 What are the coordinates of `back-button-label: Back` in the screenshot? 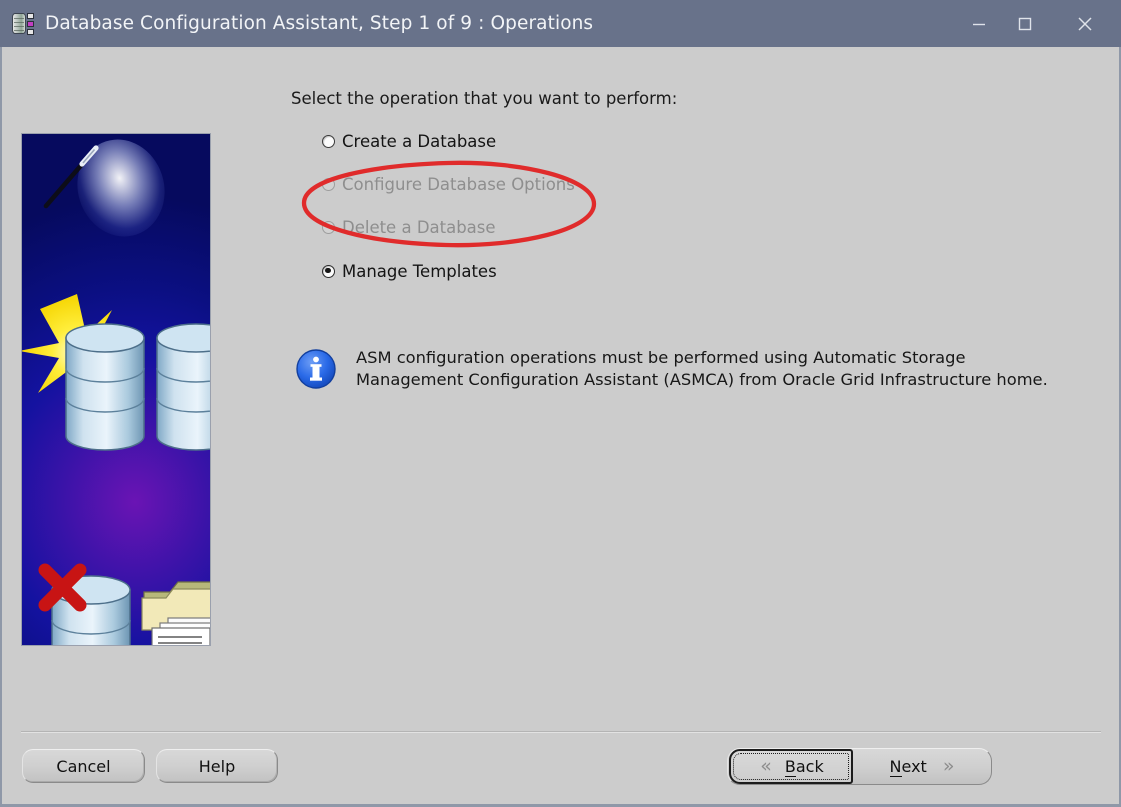 It's located at (804, 767).